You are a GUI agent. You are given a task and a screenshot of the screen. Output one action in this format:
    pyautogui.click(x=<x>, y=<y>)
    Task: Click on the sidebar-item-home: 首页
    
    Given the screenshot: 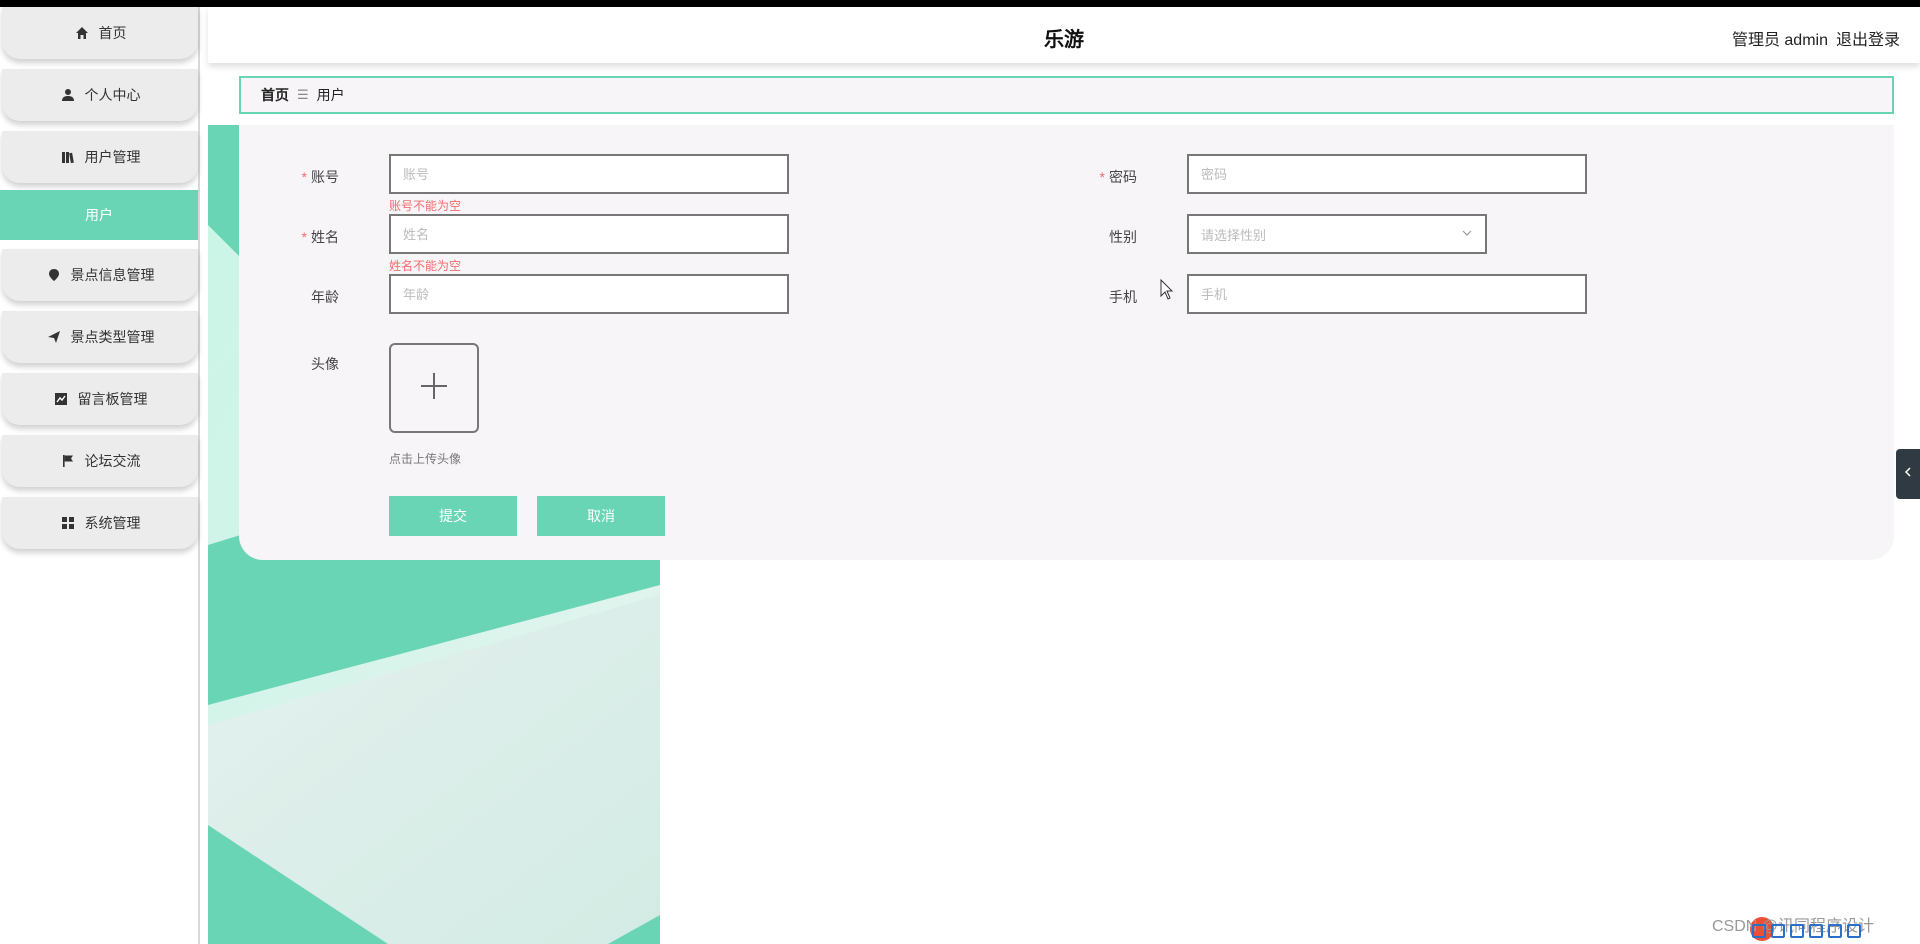 What is the action you would take?
    pyautogui.click(x=100, y=33)
    